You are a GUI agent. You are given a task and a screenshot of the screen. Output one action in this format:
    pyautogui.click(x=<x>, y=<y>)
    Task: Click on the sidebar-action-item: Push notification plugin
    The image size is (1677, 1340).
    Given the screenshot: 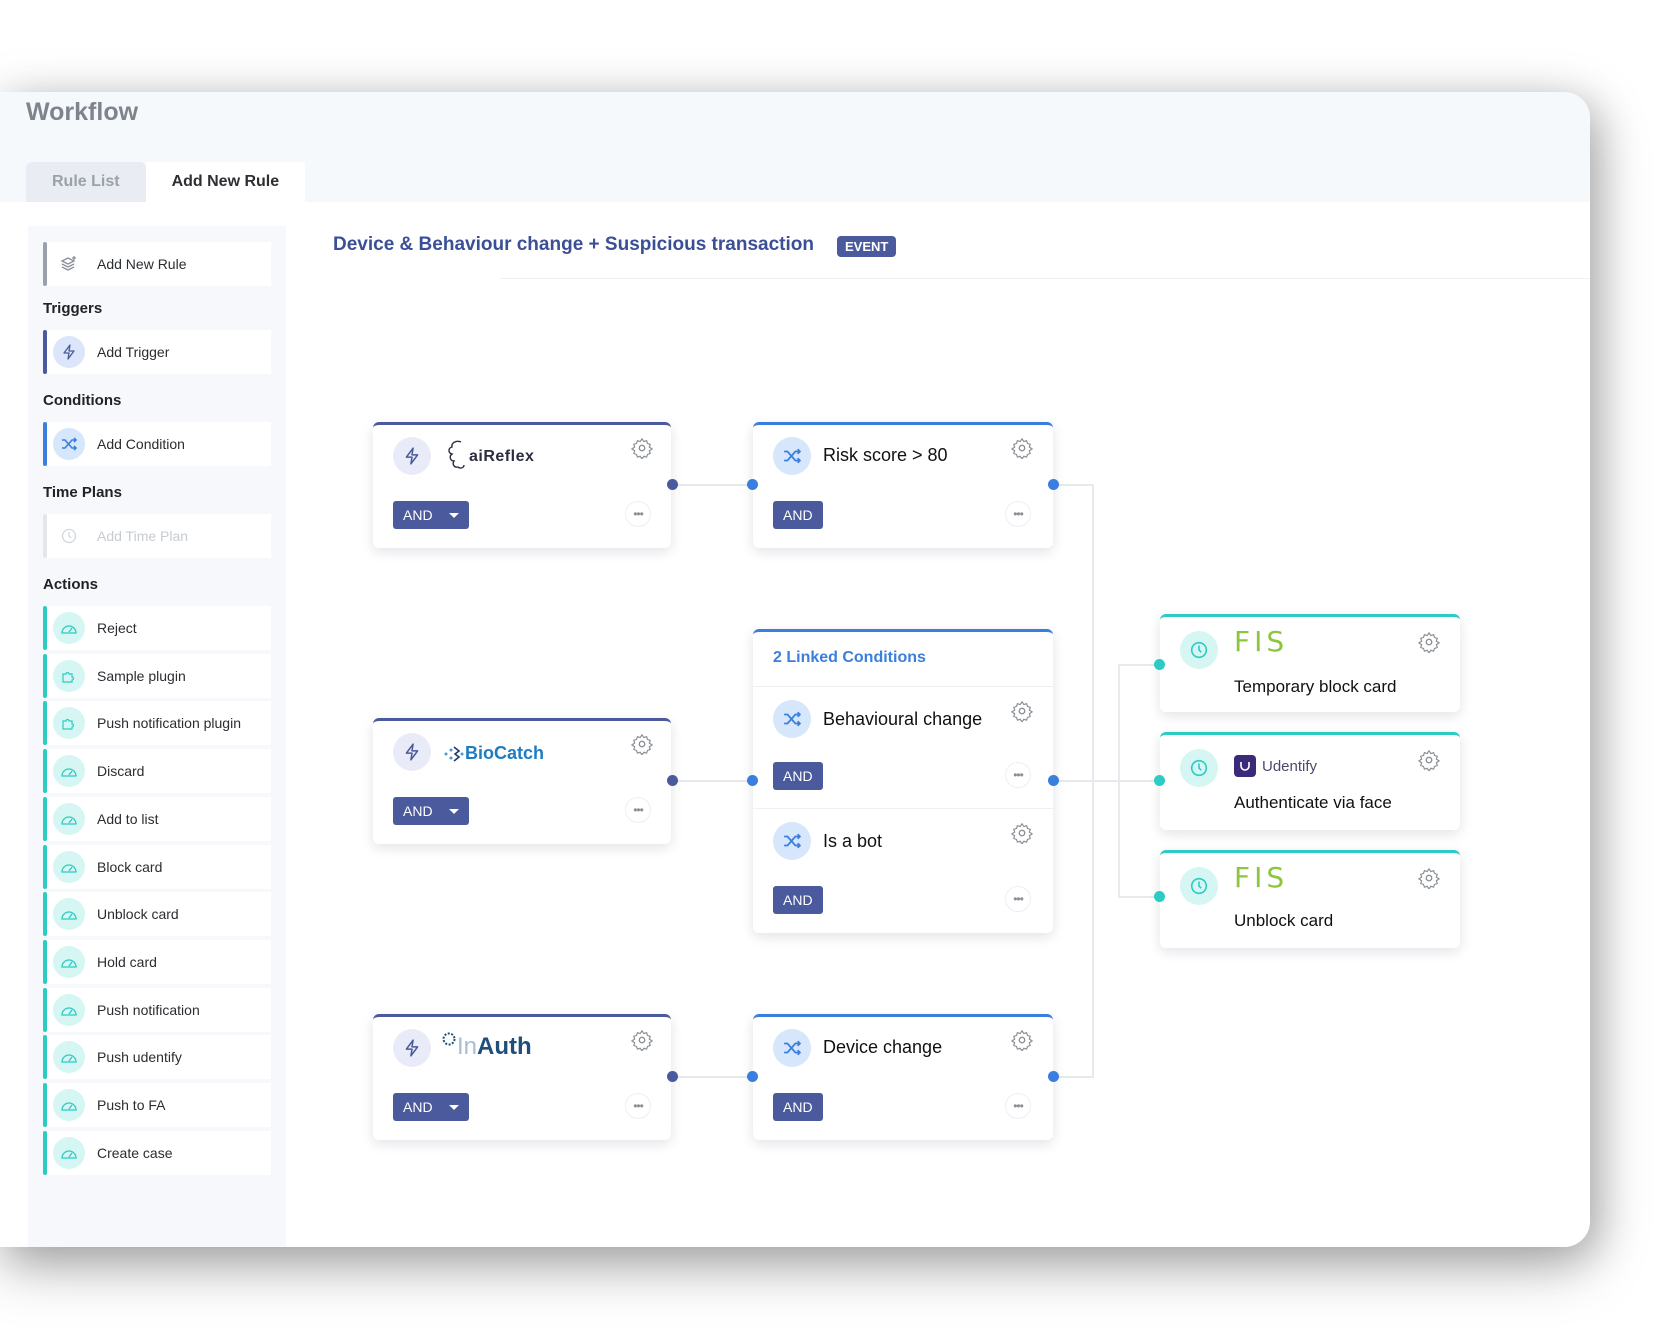 What is the action you would take?
    pyautogui.click(x=157, y=723)
    